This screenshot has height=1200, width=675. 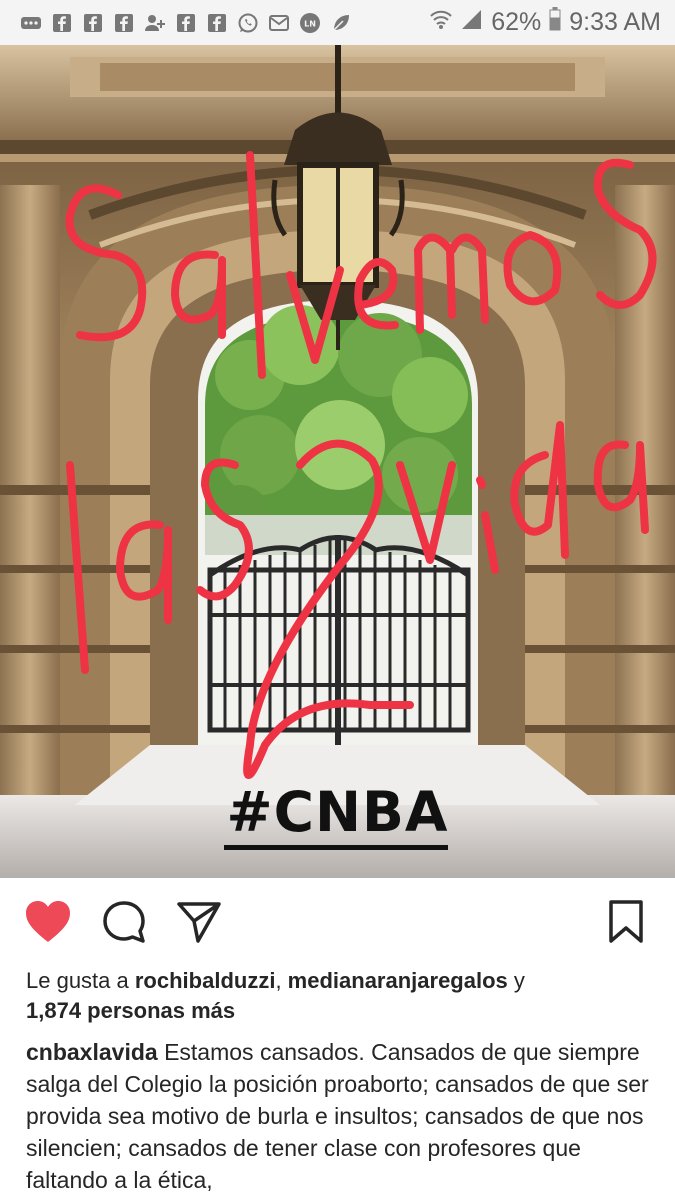 What do you see at coordinates (337, 812) in the screenshot?
I see `hashtag-label: #CNBA` at bounding box center [337, 812].